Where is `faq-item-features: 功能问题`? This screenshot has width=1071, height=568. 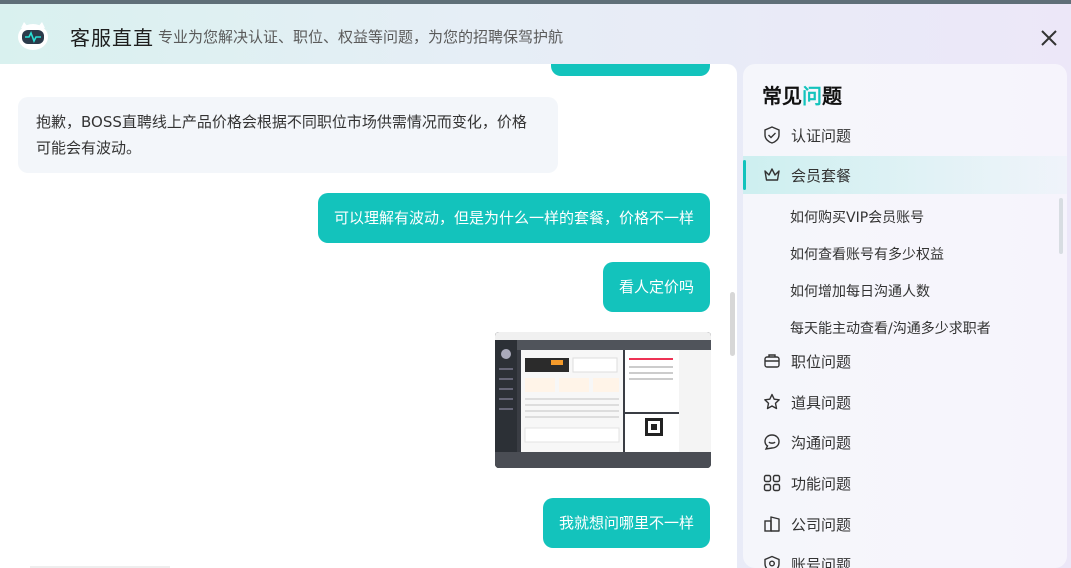
faq-item-features: 功能问题 is located at coordinates (905, 483).